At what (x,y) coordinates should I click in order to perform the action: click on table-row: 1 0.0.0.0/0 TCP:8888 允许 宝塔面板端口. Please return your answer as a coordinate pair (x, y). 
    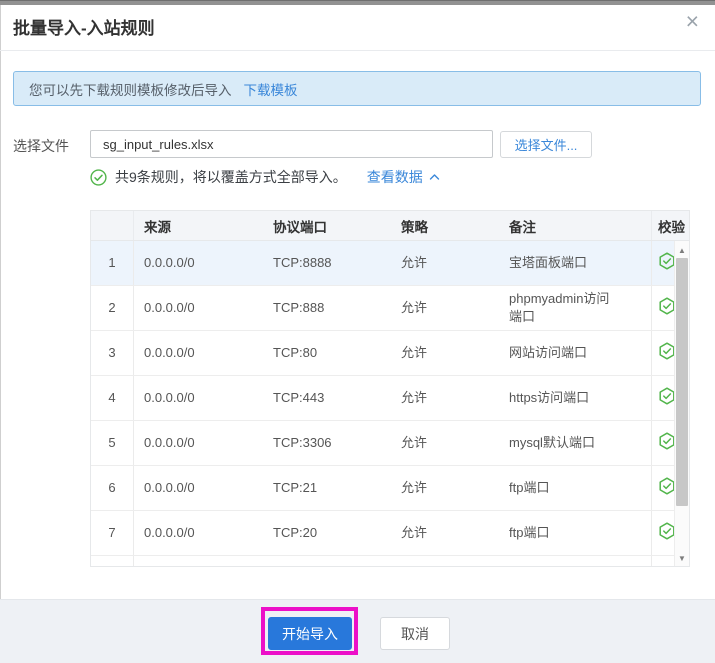
    Looking at the image, I should click on (390, 263).